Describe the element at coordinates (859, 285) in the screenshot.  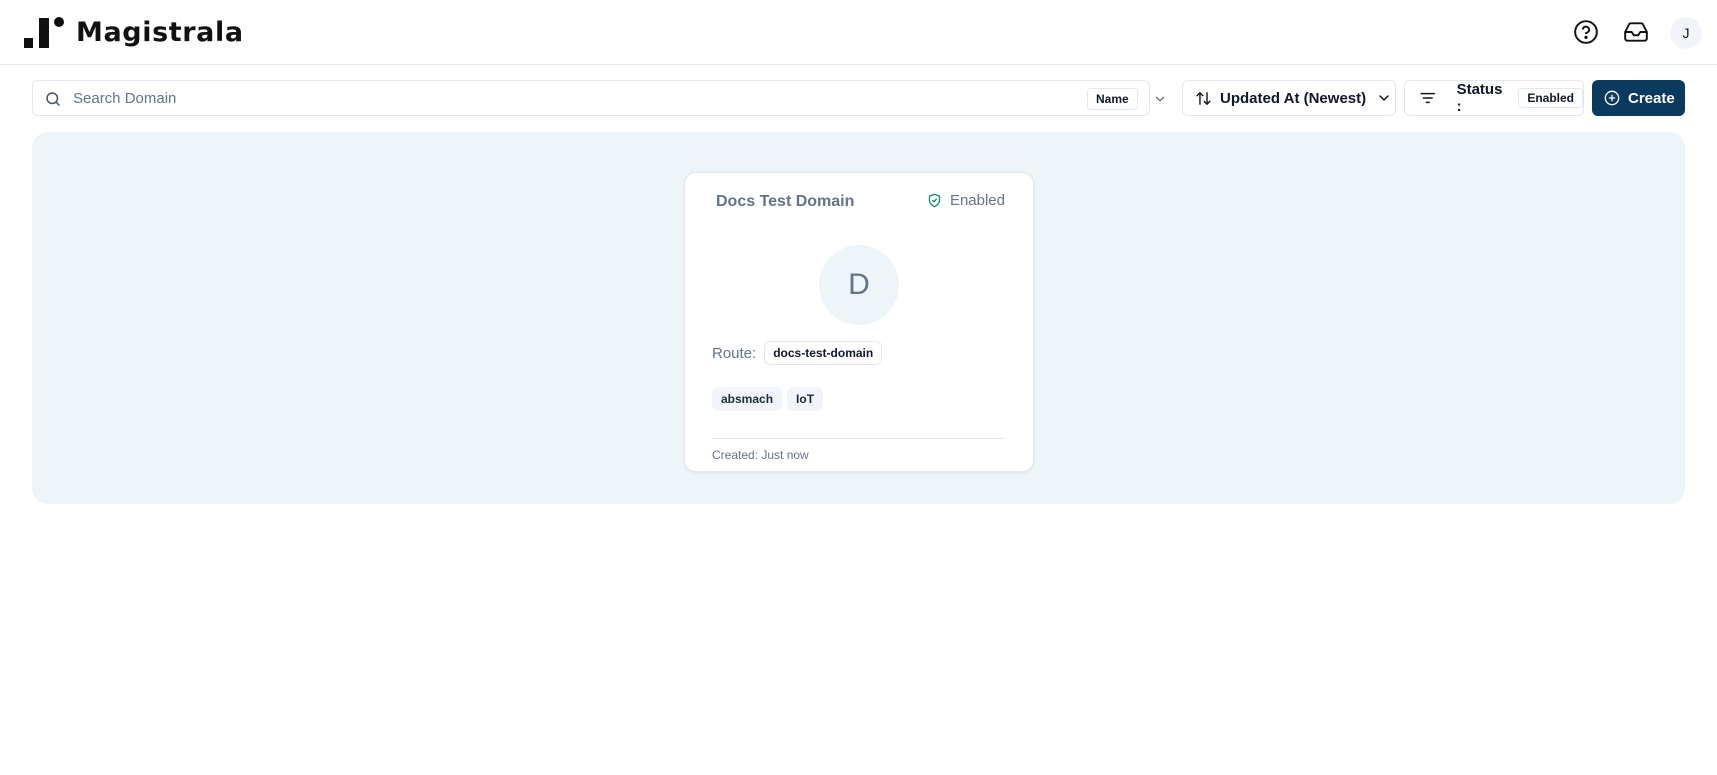
I see `domain-avatar: D` at that location.